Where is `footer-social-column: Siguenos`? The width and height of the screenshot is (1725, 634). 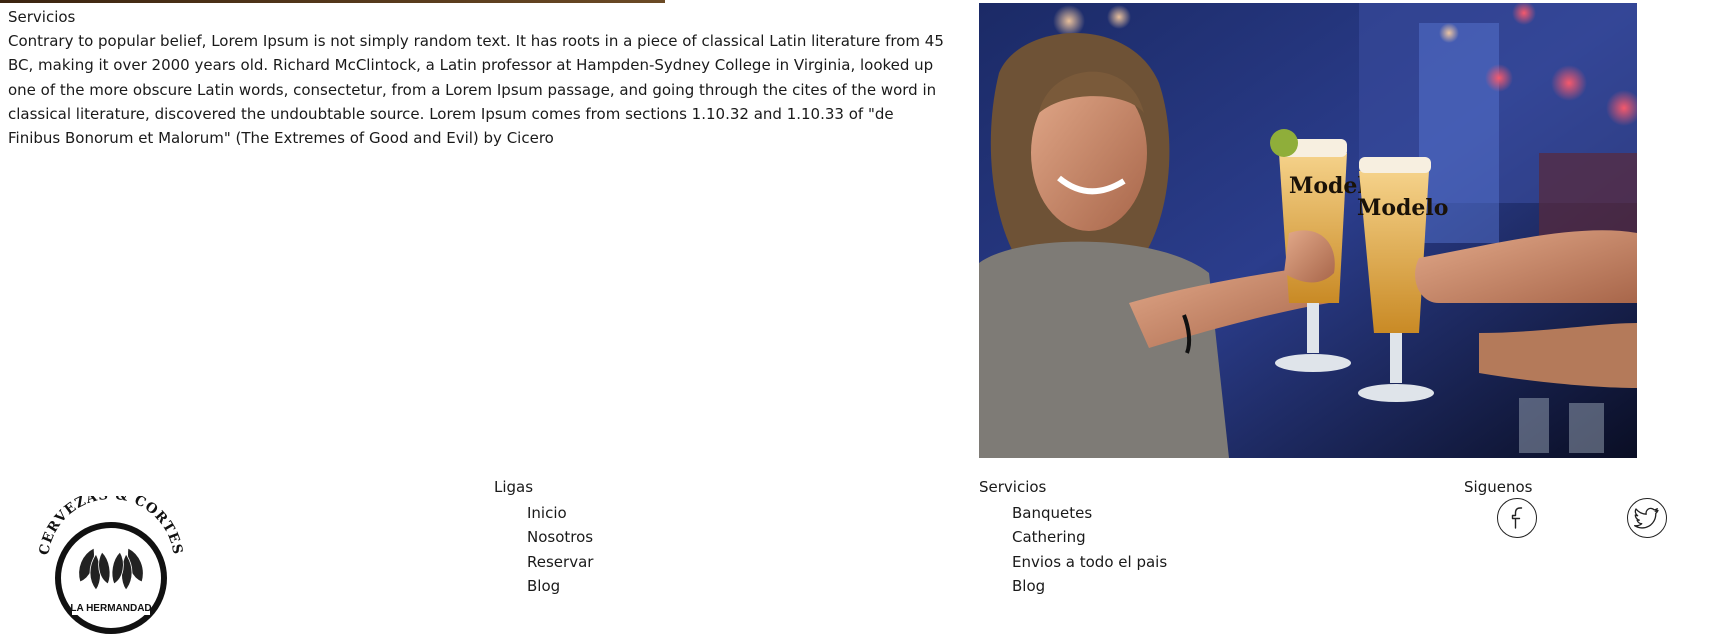
footer-social-column: Siguenos is located at coordinates (1498, 487).